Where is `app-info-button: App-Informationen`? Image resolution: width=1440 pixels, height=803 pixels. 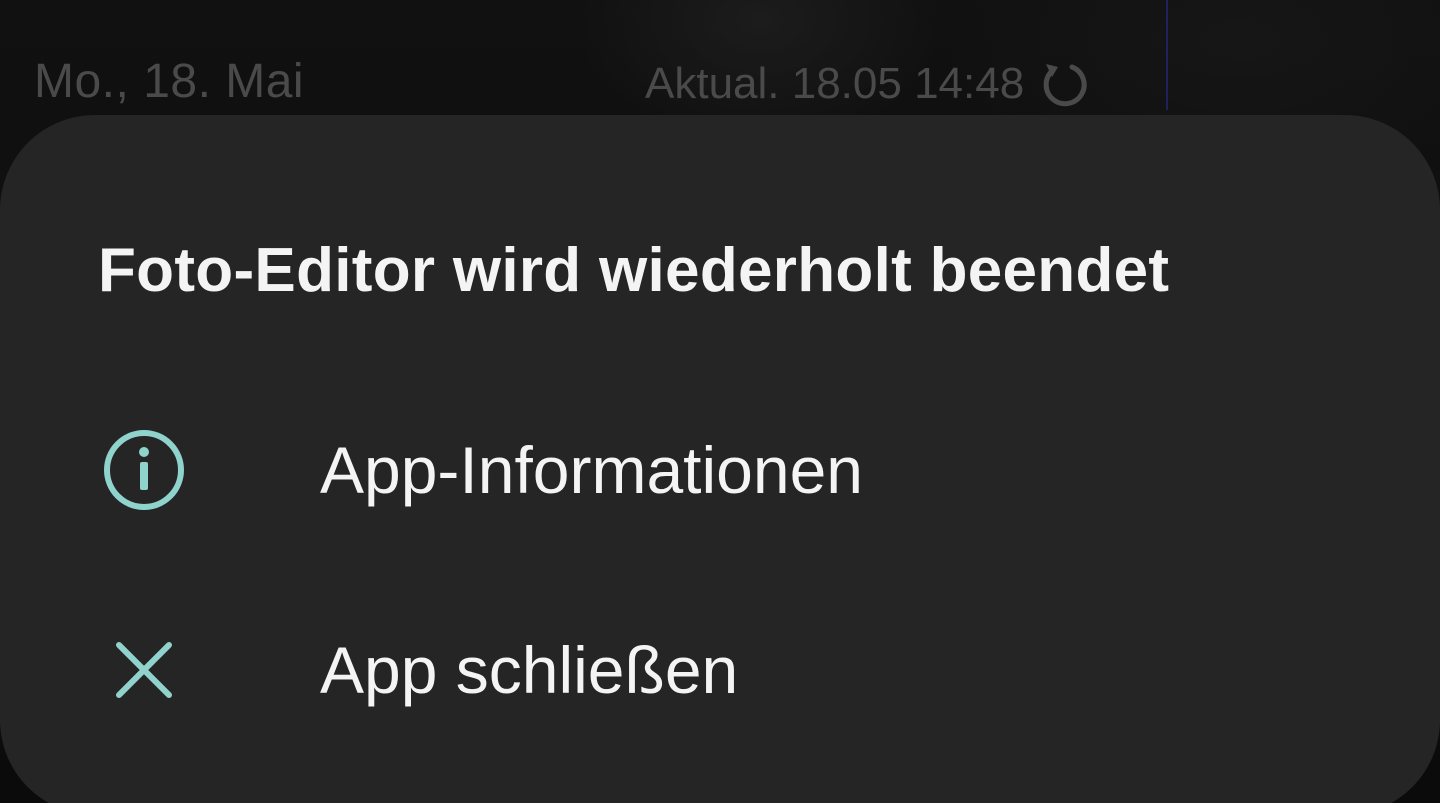 app-info-button: App-Informationen is located at coordinates (720, 470).